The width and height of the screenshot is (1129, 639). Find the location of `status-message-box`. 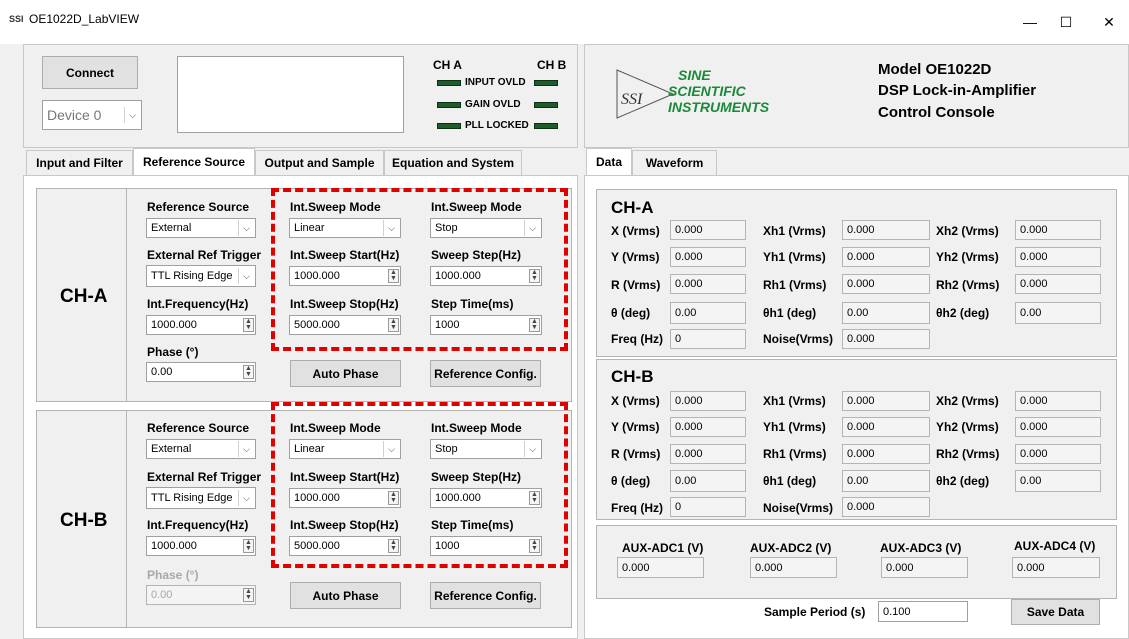

status-message-box is located at coordinates (290, 94).